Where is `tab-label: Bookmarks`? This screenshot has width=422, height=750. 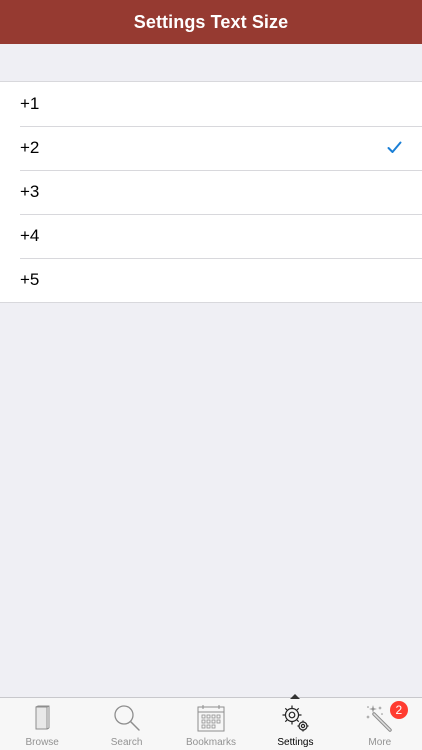 tab-label: Bookmarks is located at coordinates (211, 742).